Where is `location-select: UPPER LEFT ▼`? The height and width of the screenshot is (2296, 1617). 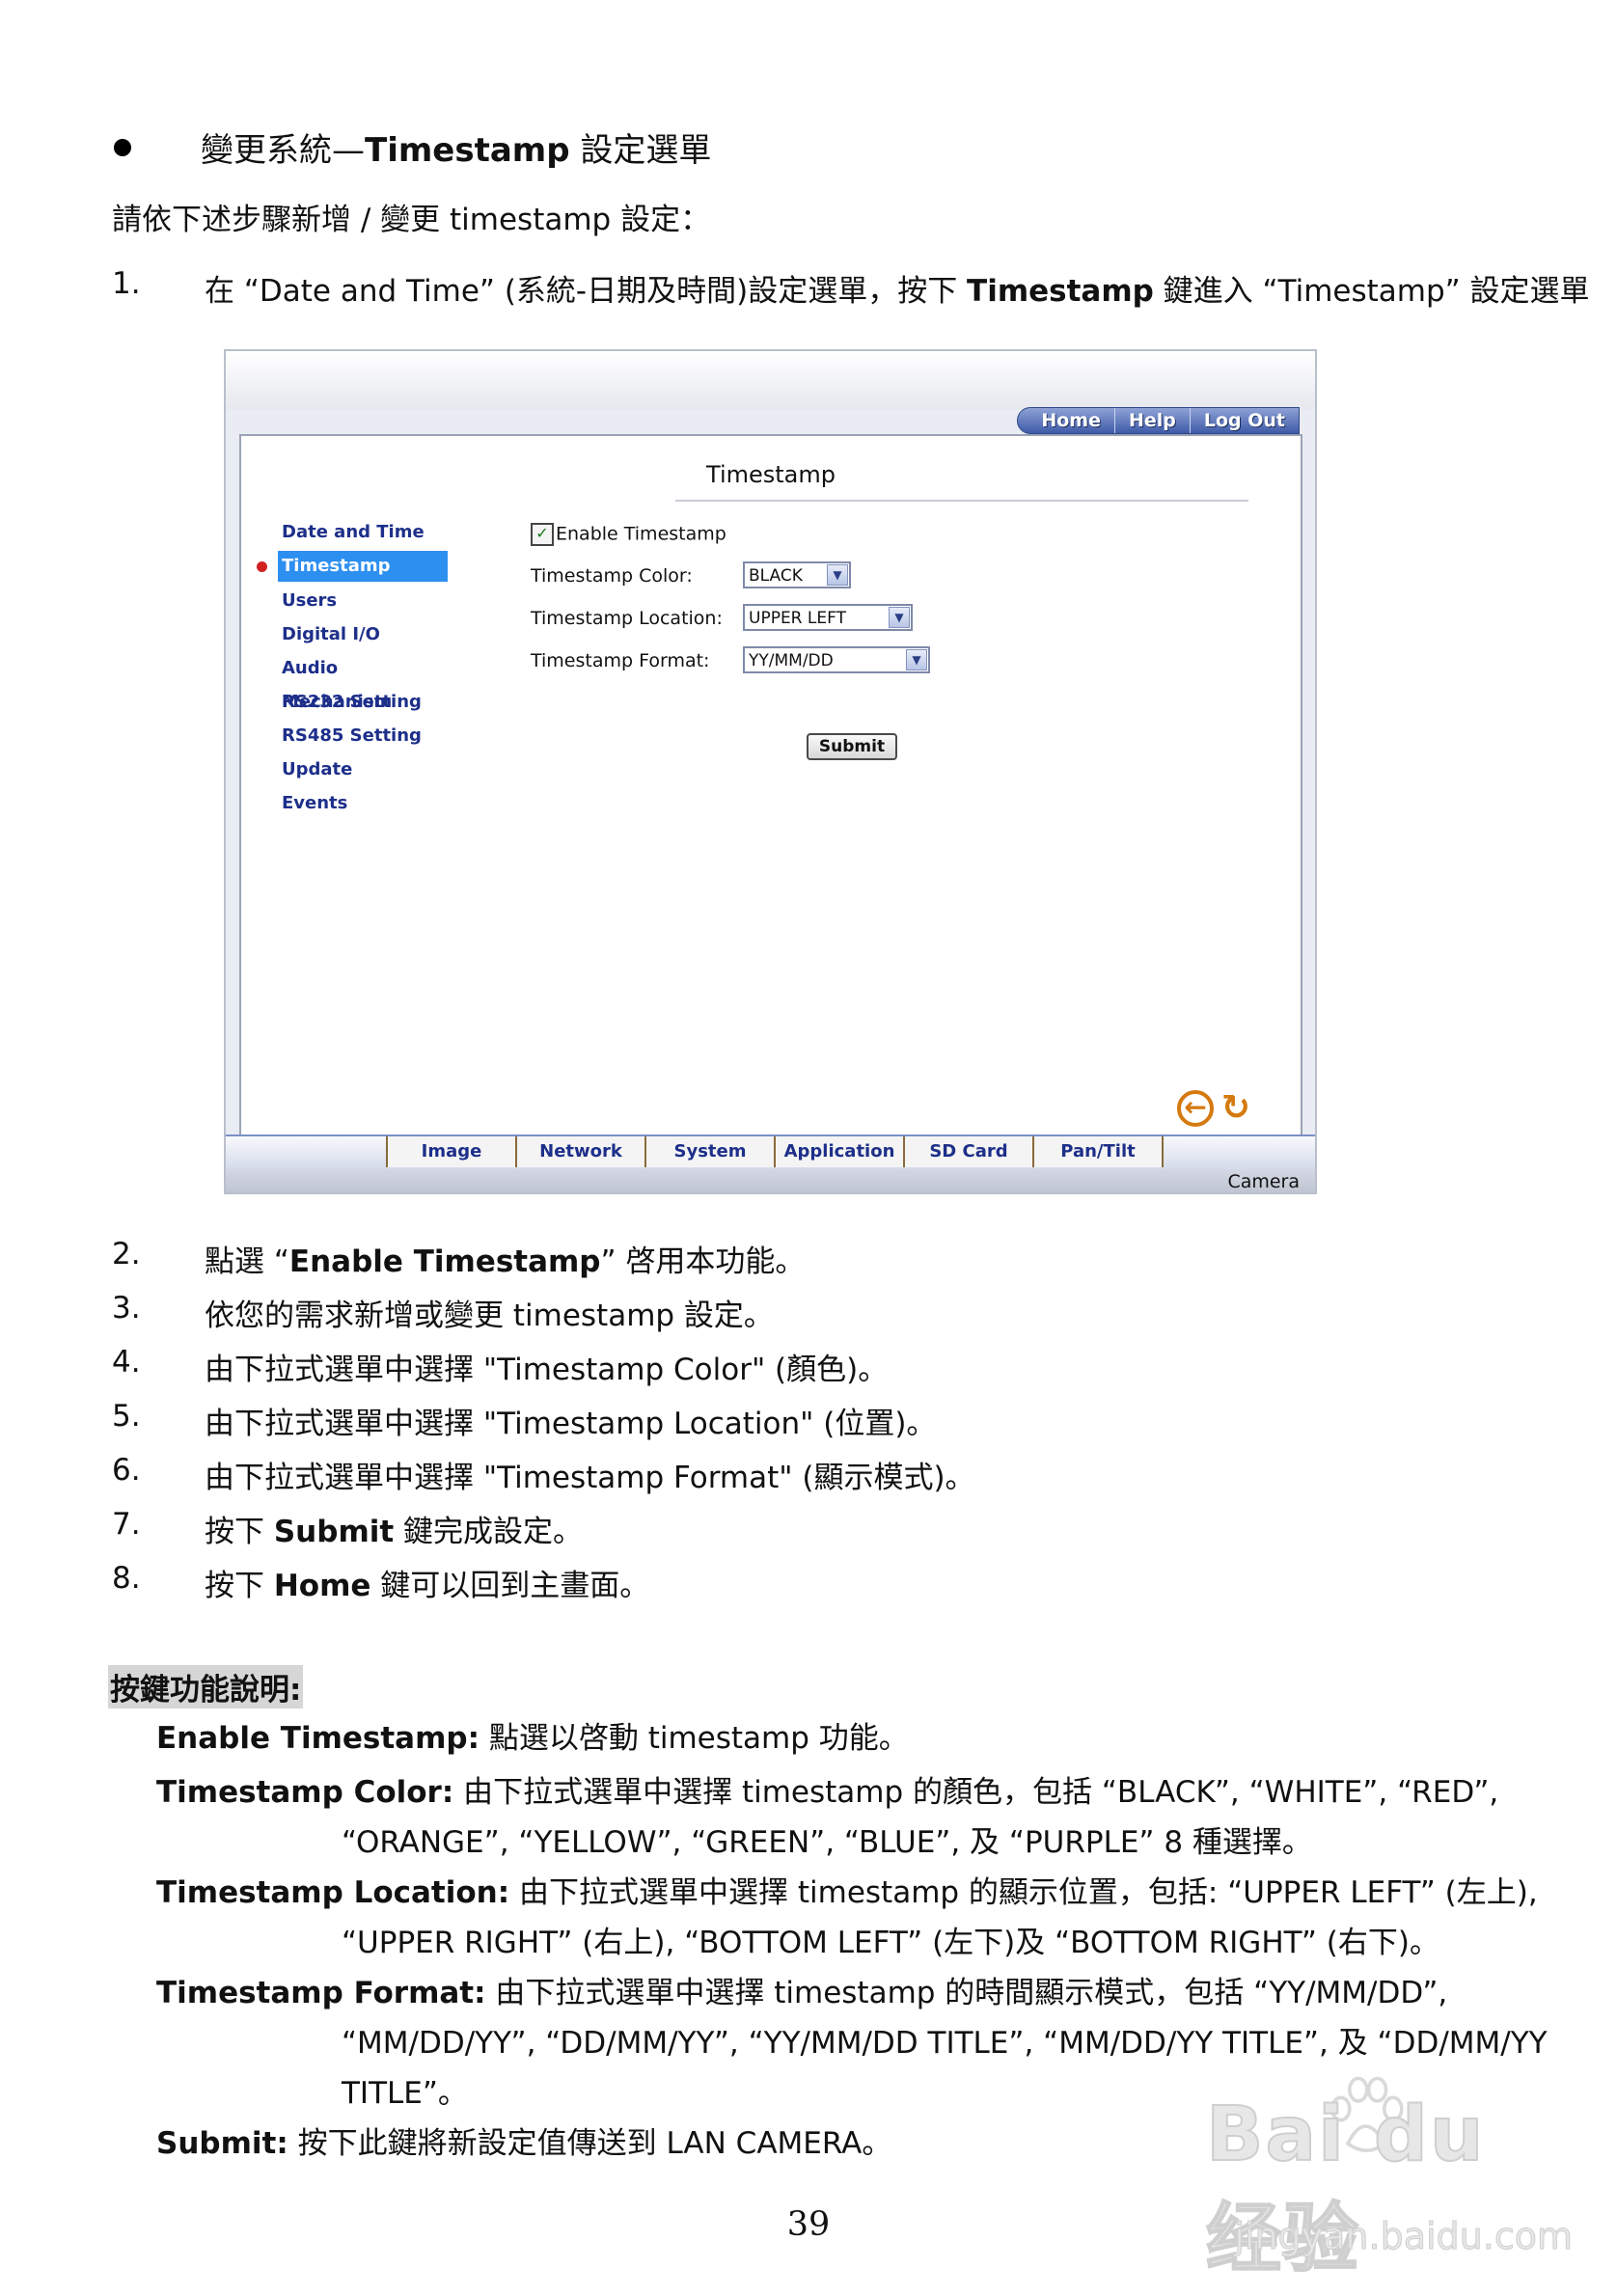 location-select: UPPER LEFT ▼ is located at coordinates (828, 617).